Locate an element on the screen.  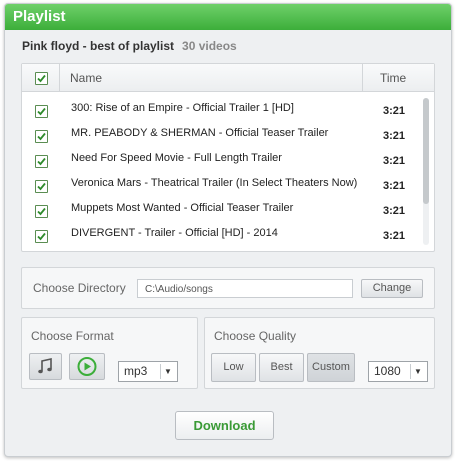
playlist-header: Pink floyd - best of playlist 30 videos is located at coordinates (129, 46).